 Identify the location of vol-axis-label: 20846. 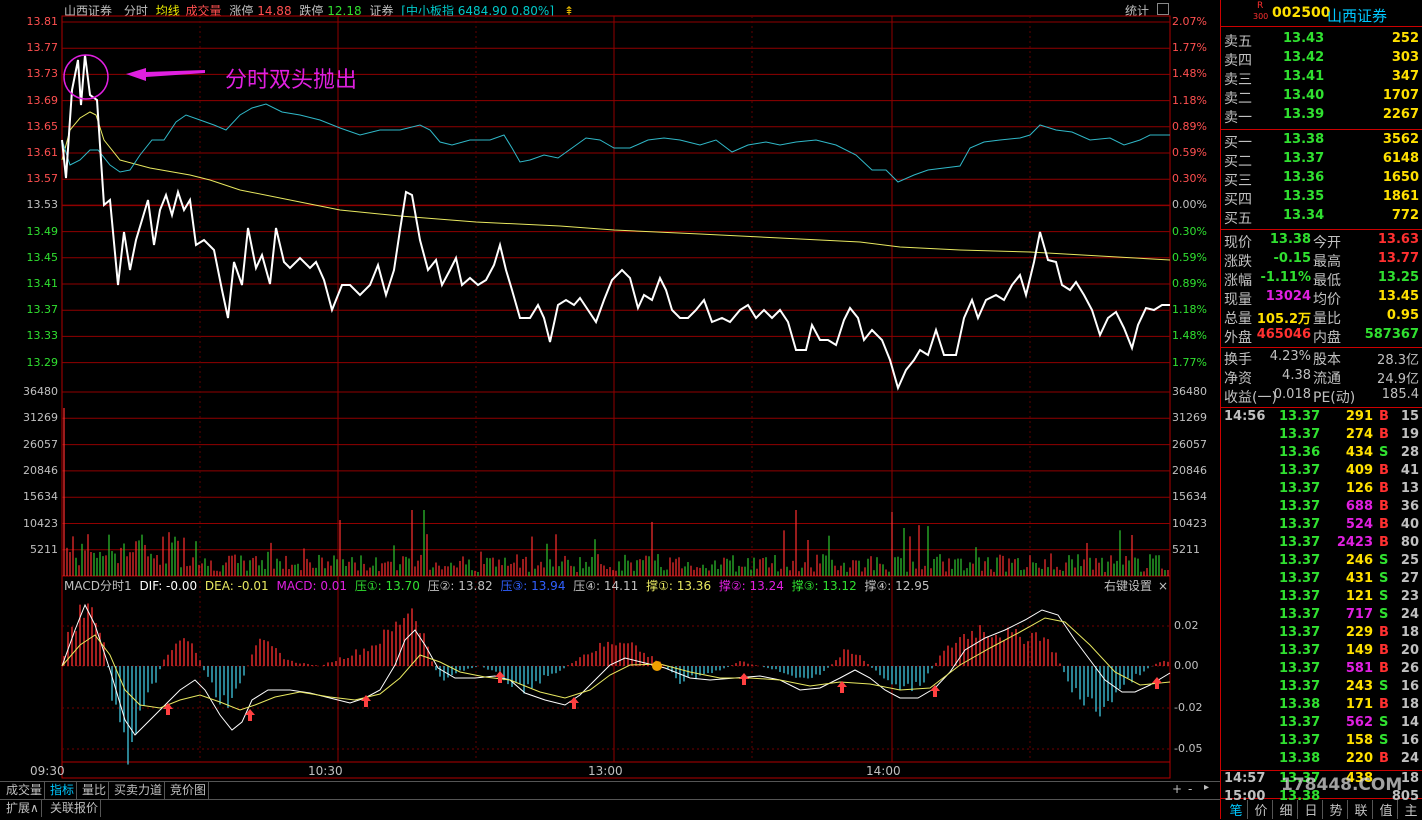
(40, 470).